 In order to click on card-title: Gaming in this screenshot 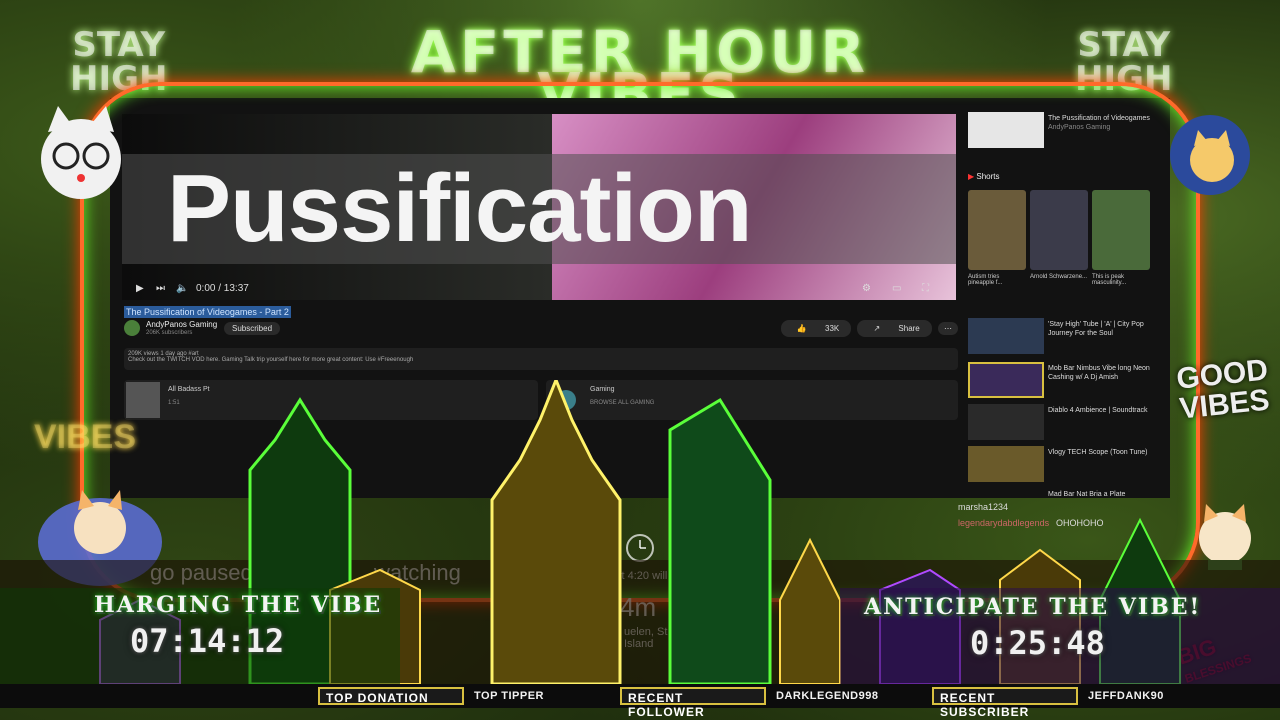, I will do `click(602, 389)`.